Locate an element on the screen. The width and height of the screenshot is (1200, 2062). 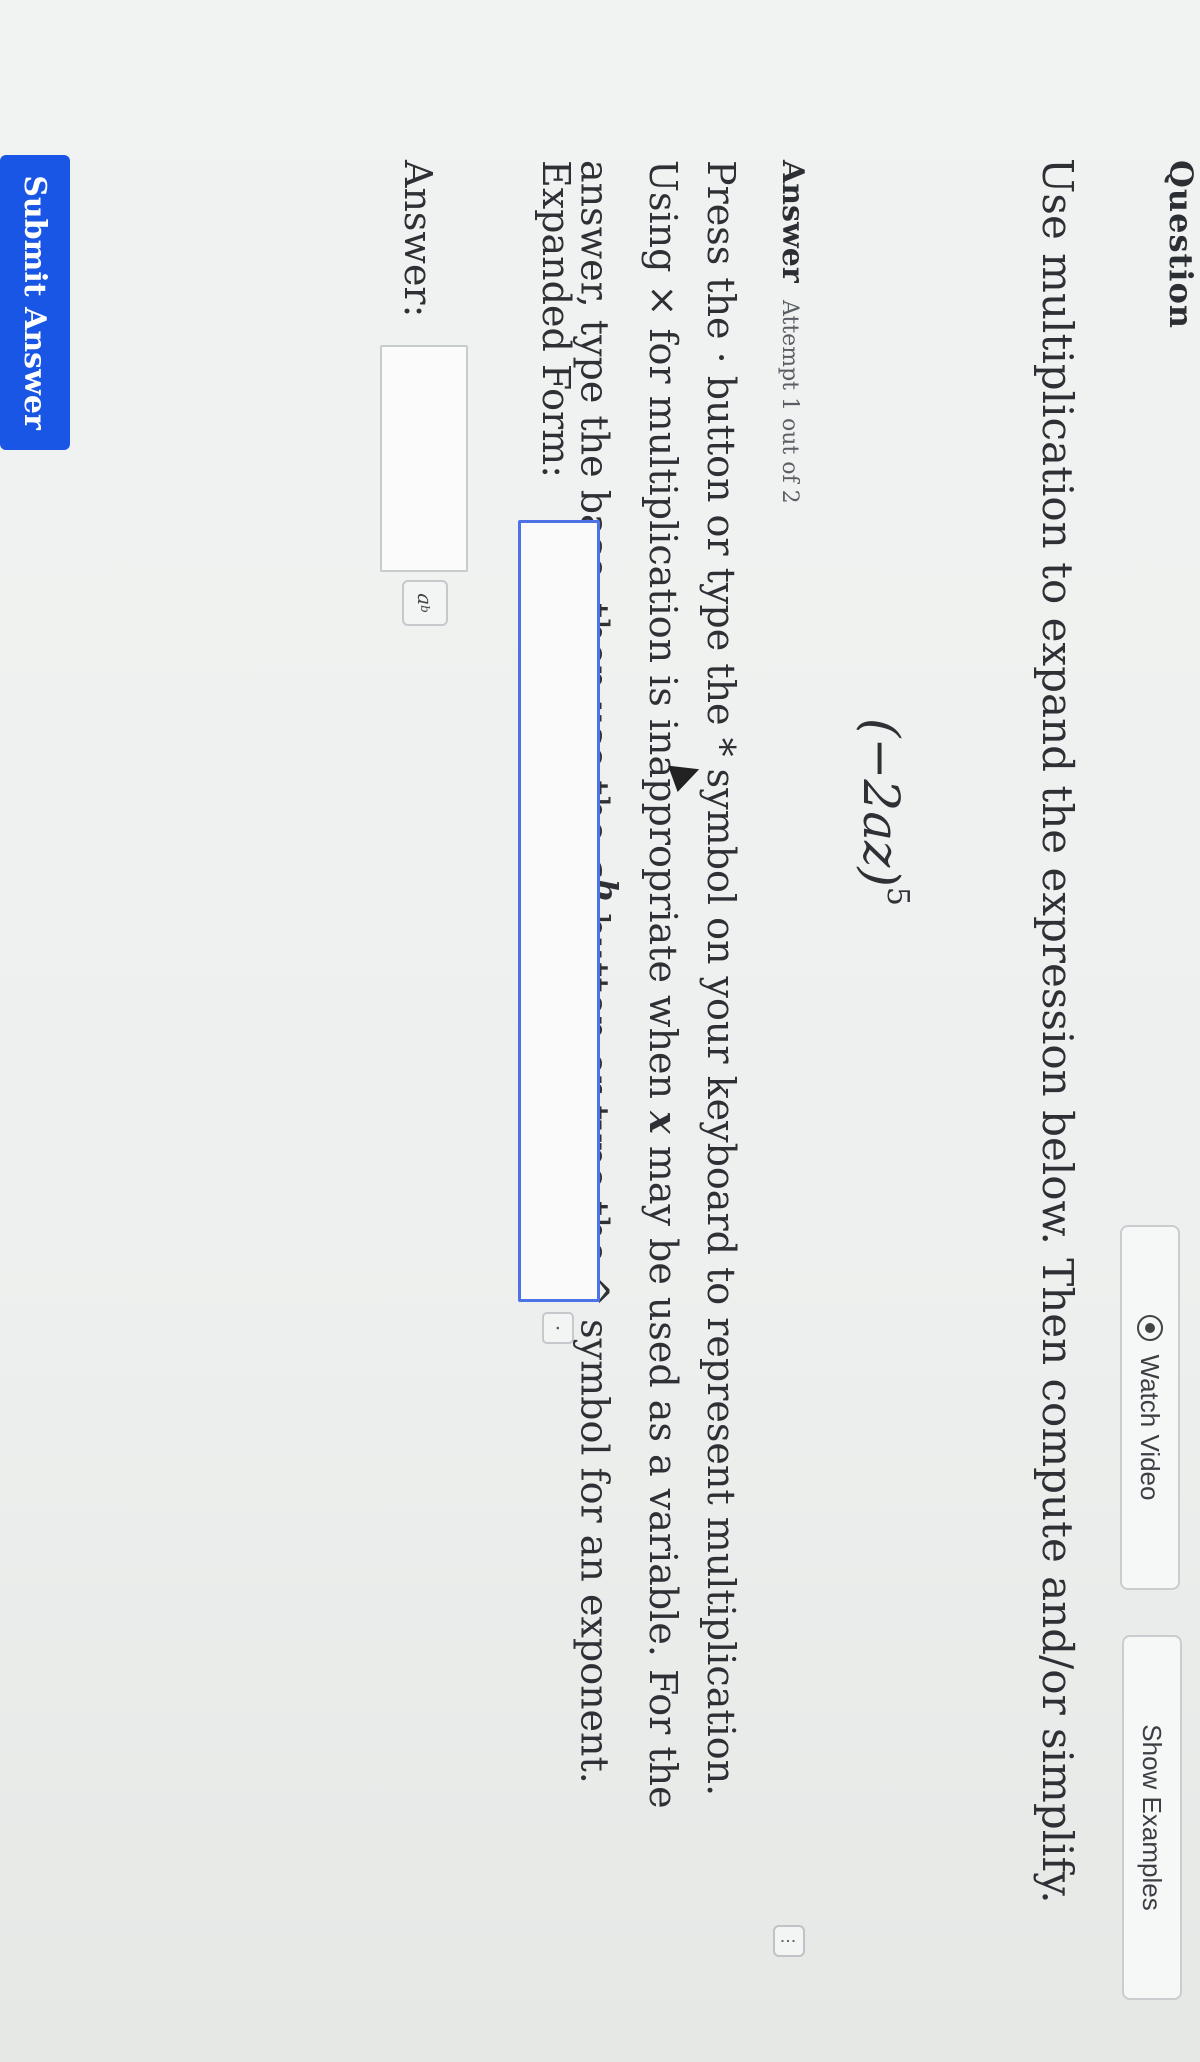
math-expression: (−2az)5 is located at coordinates (883, 812).